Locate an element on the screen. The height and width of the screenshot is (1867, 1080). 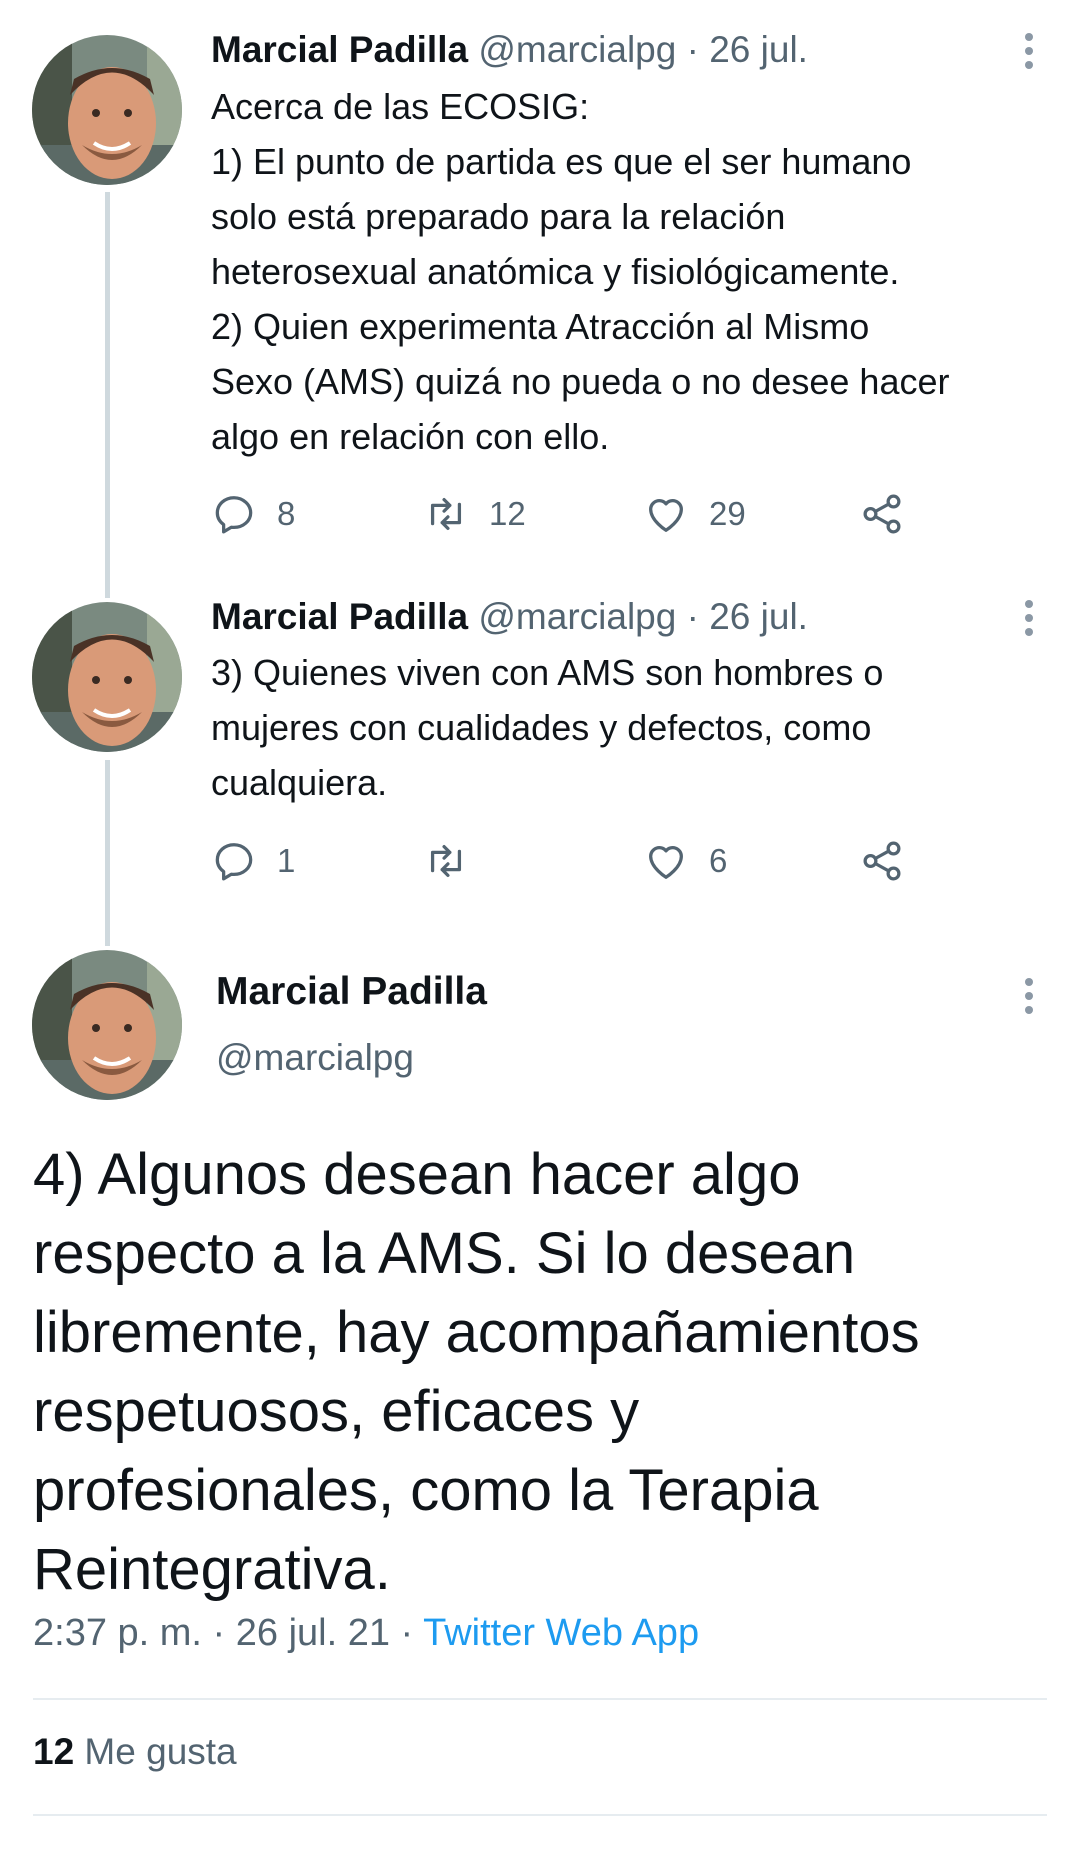
likes-summary: 12 Me gusta is located at coordinates (135, 1752).